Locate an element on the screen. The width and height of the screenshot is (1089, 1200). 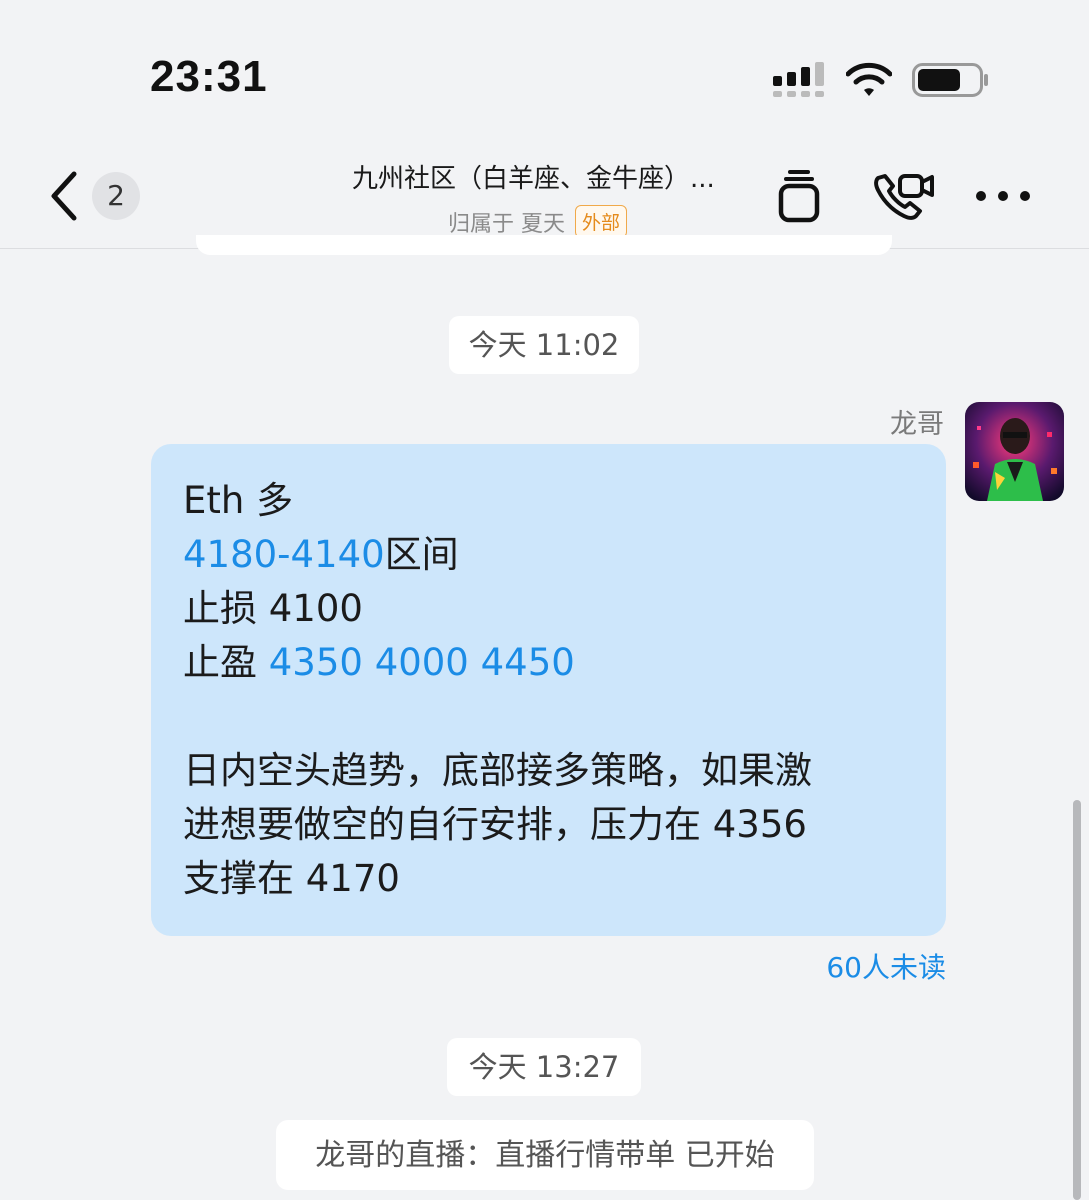
battery-icon is located at coordinates (950, 80).